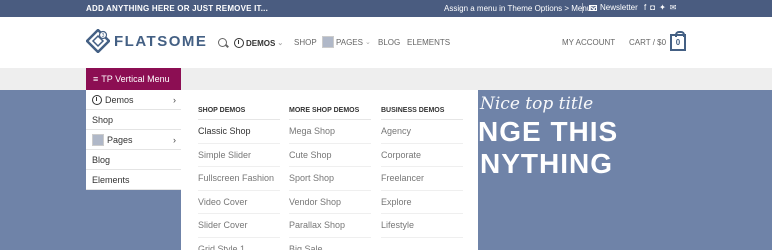 This screenshot has height=250, width=772. Describe the element at coordinates (619, 7) in the screenshot. I see `newsletter-label: Newsletter` at that location.